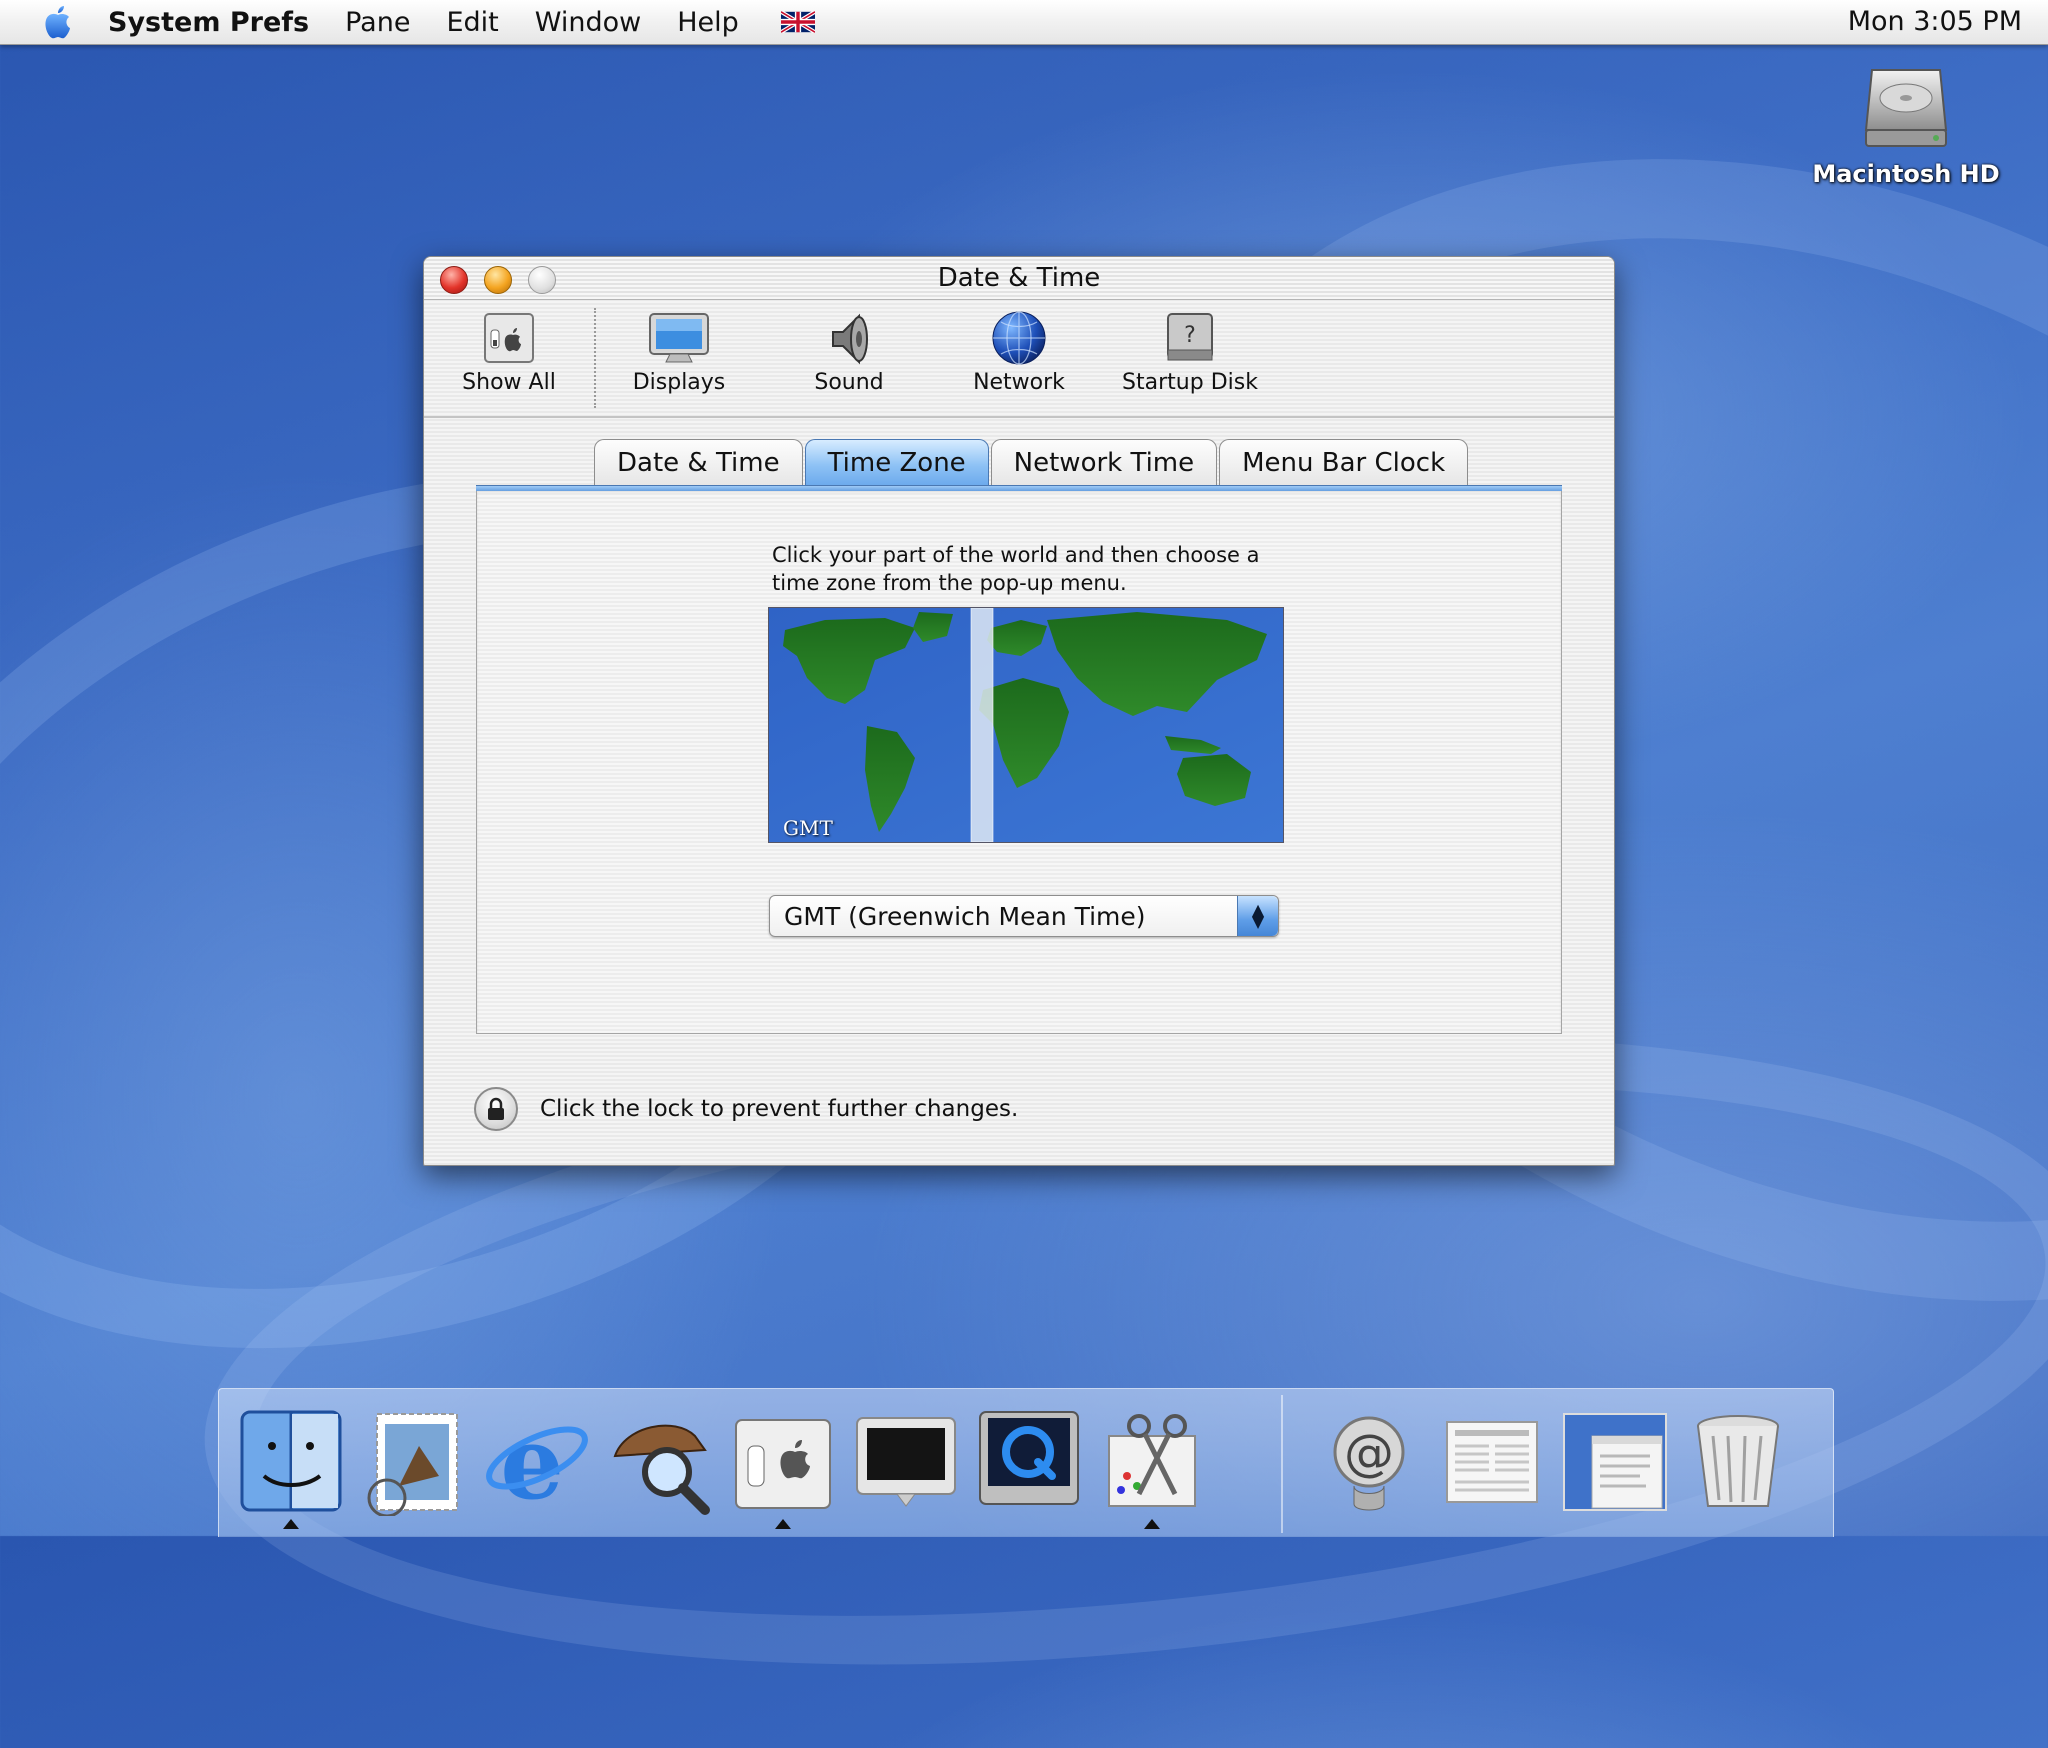 The width and height of the screenshot is (2048, 1748). I want to click on window-title: Date & Time, so click(1019, 278).